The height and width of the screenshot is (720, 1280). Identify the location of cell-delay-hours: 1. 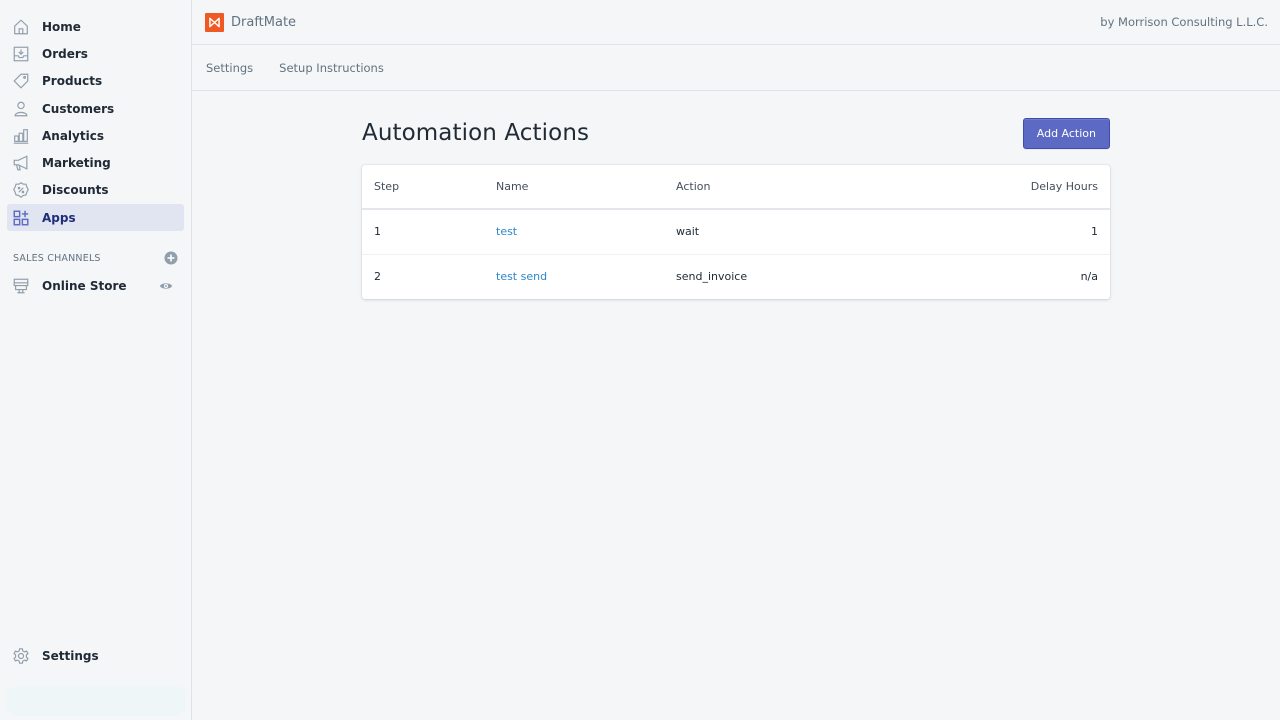
(1094, 232).